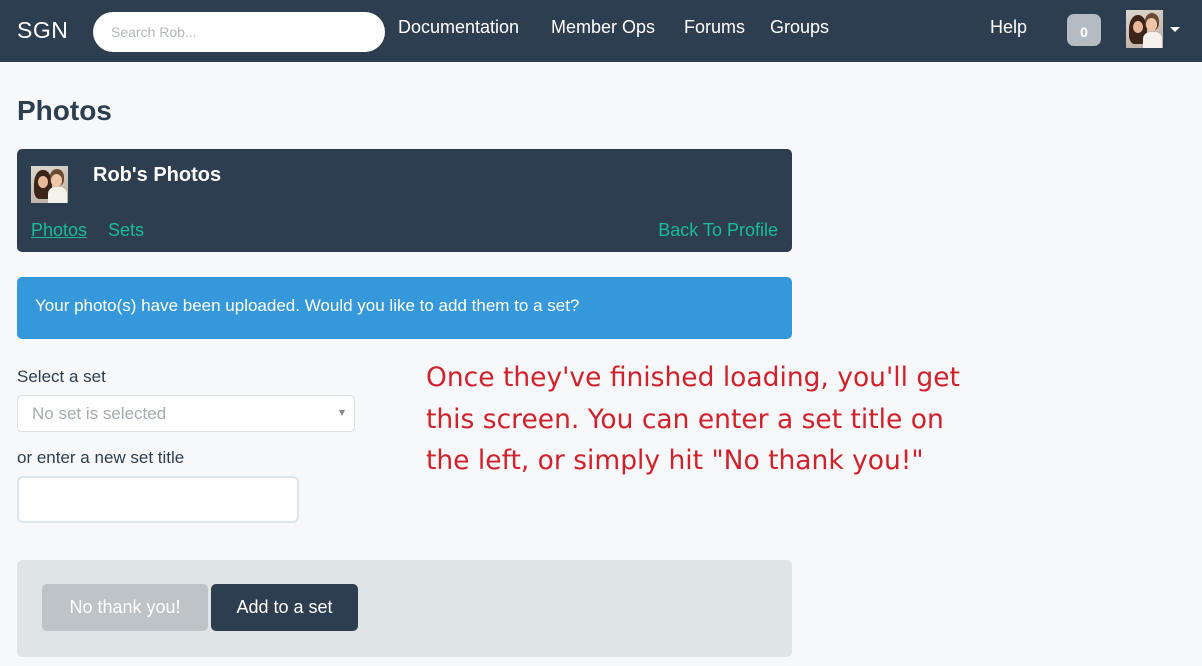 The width and height of the screenshot is (1202, 666). Describe the element at coordinates (99, 413) in the screenshot. I see `set-select-value: No set is selected` at that location.